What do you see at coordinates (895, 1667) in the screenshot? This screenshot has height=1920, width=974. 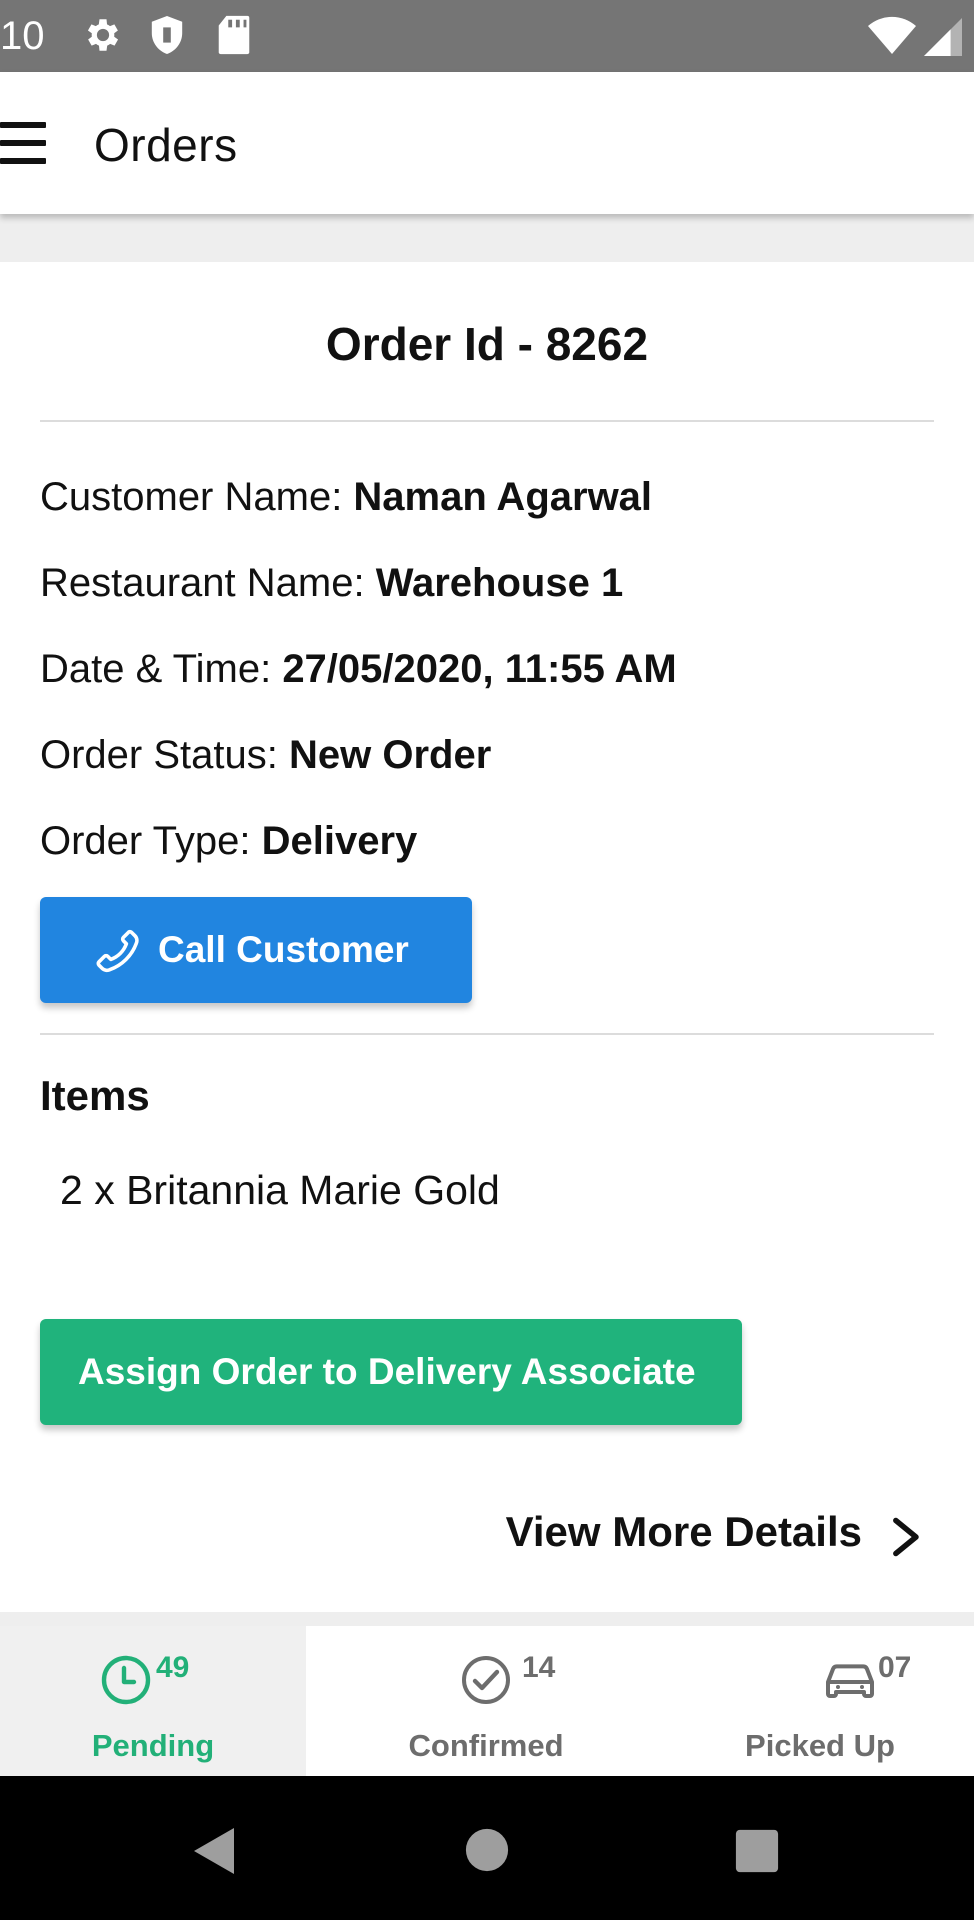 I see `picked-up-count-badge: 07` at bounding box center [895, 1667].